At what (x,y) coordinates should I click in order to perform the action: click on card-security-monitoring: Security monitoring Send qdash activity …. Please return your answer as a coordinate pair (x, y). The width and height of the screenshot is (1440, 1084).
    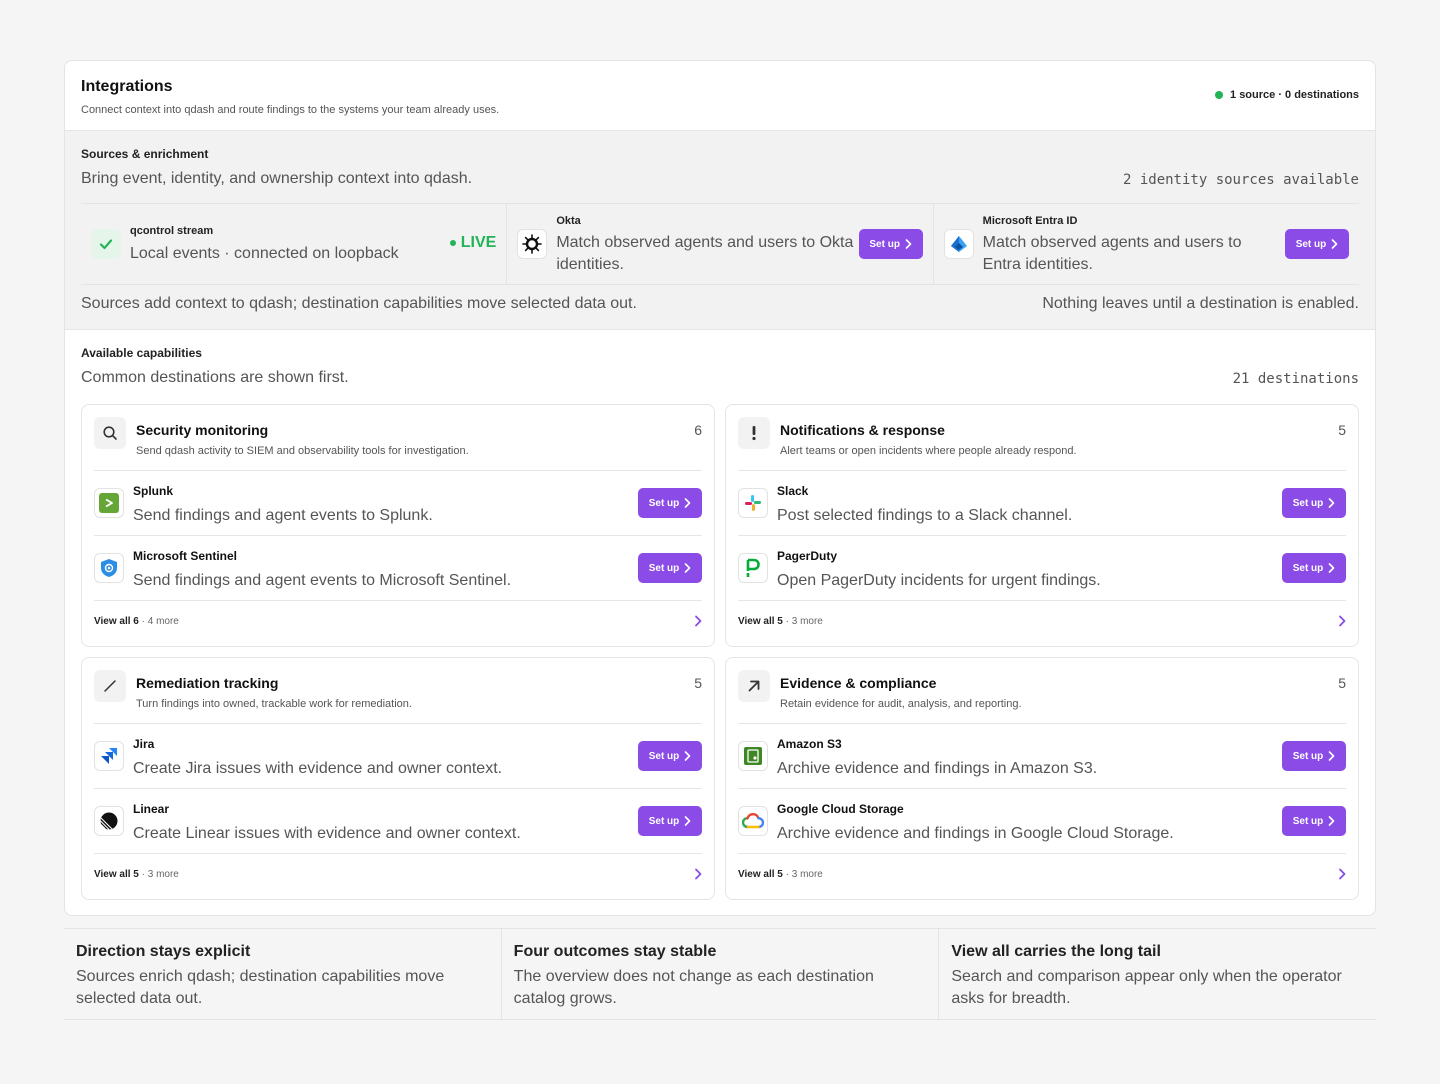
    Looking at the image, I should click on (398, 525).